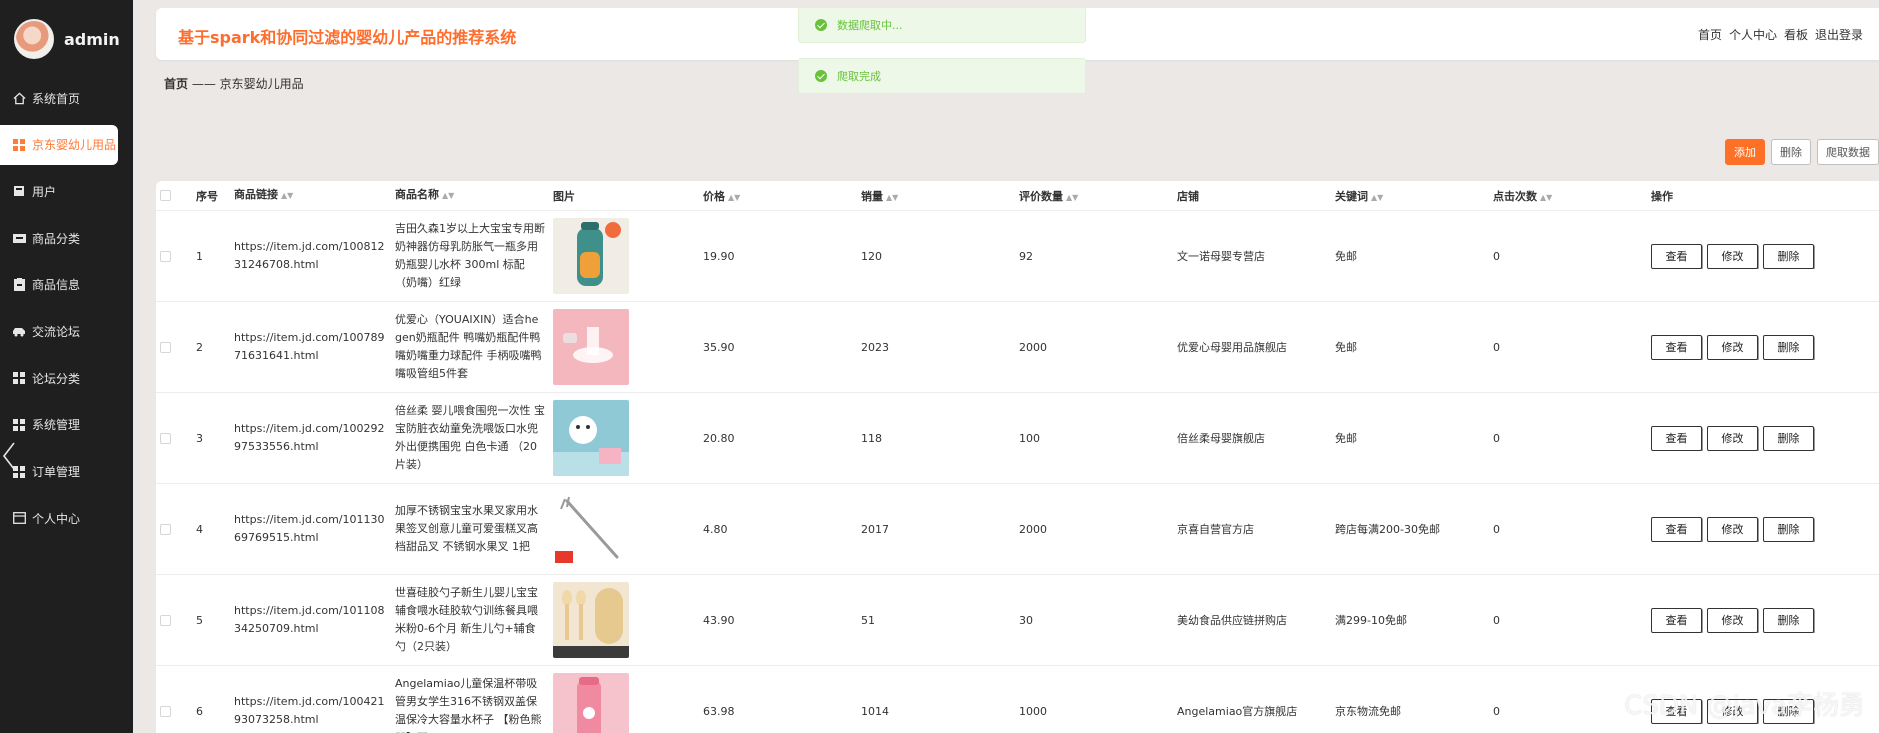 The image size is (1879, 733). I want to click on sidebar-item-system: 系统管理, so click(66, 425).